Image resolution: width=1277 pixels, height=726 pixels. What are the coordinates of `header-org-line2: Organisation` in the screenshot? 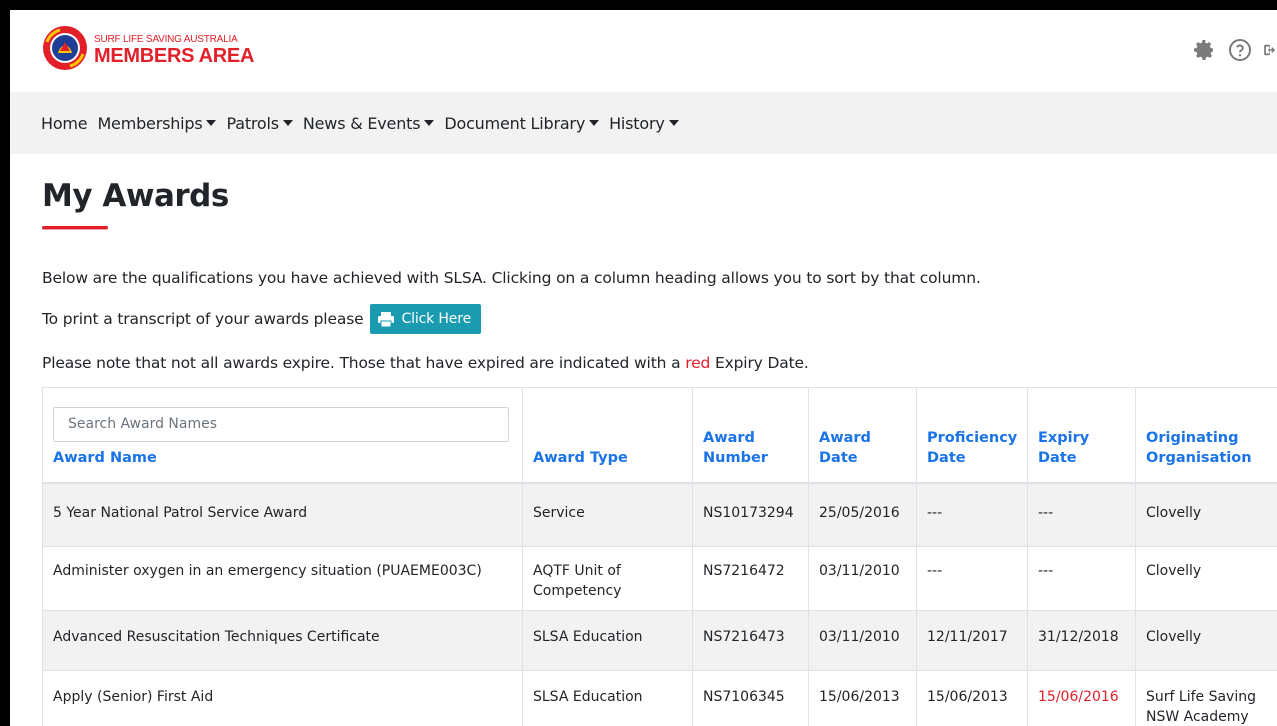 It's located at (1199, 457).